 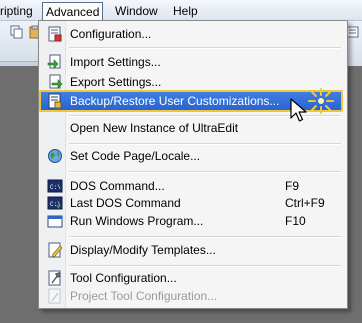 What do you see at coordinates (54, 61) in the screenshot?
I see `import-settings-icon` at bounding box center [54, 61].